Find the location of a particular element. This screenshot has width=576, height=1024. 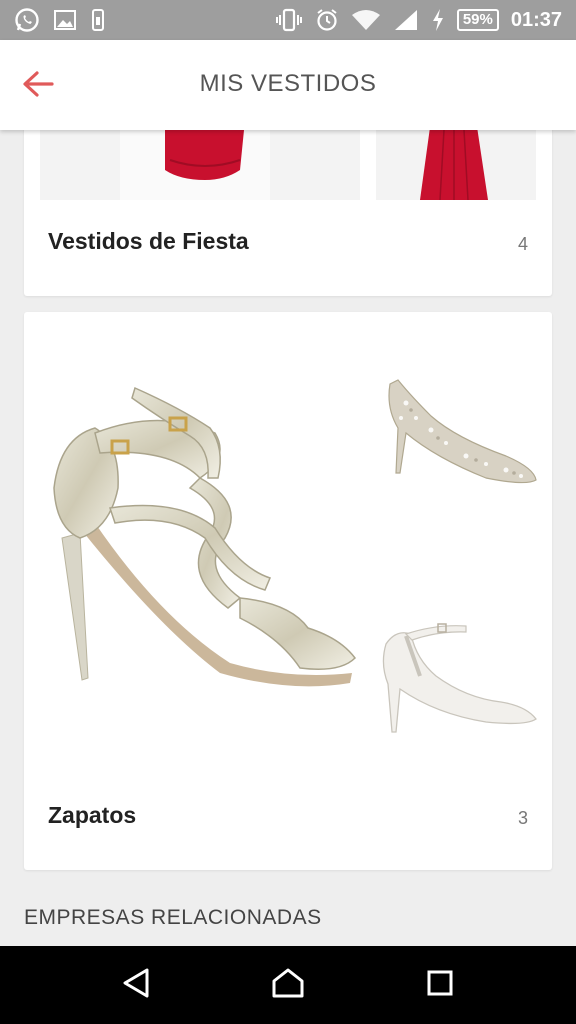

page-title: MIS VESTIDOS is located at coordinates (288, 83).